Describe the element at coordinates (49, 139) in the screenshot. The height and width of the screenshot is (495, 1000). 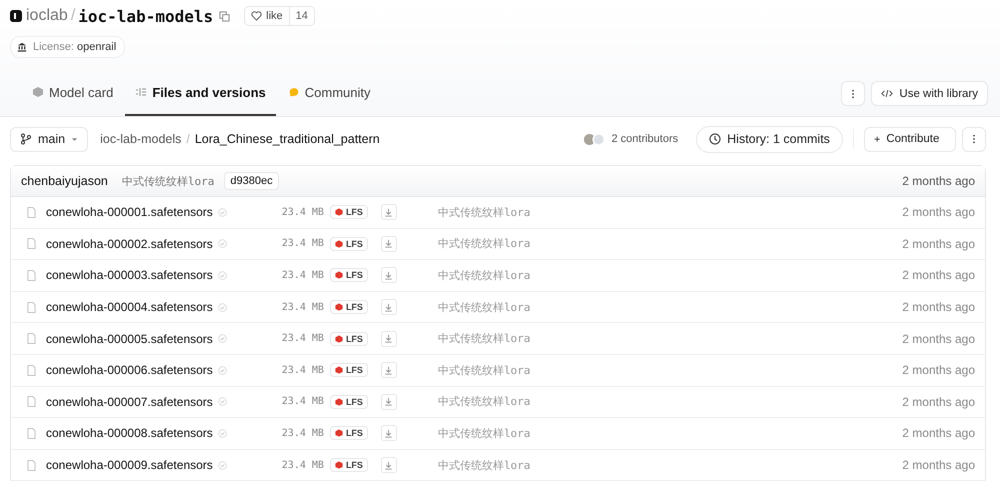
I see `branch-dropdown: main` at that location.